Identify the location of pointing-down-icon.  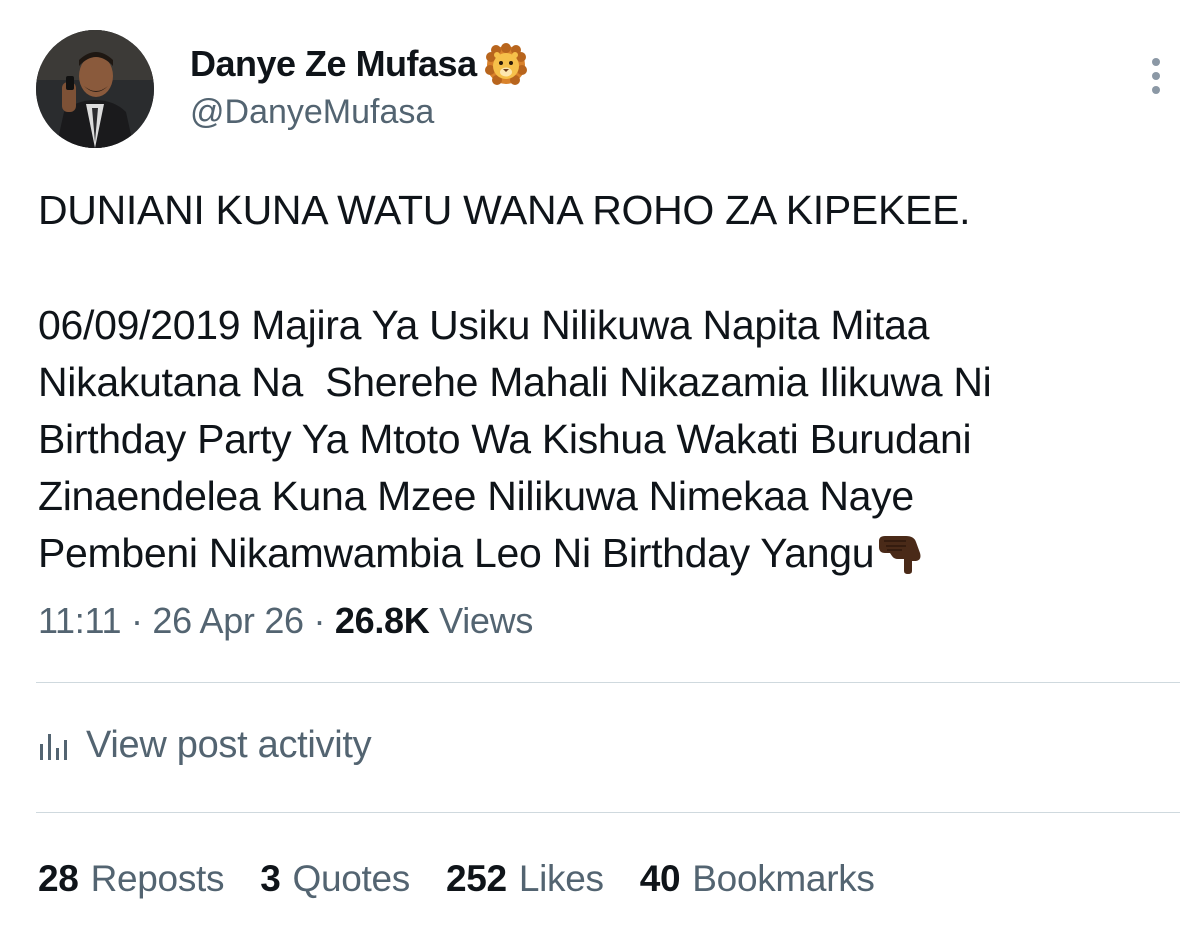
(900, 554).